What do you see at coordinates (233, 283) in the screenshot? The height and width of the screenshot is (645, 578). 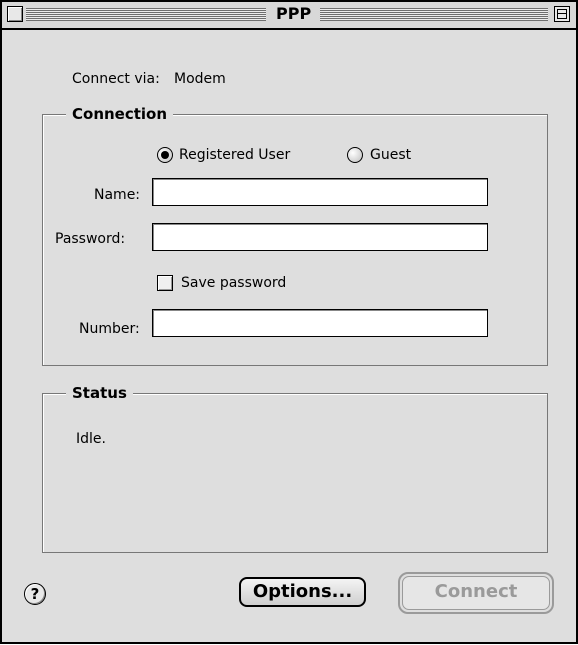 I see `save-password-label: Save password` at bounding box center [233, 283].